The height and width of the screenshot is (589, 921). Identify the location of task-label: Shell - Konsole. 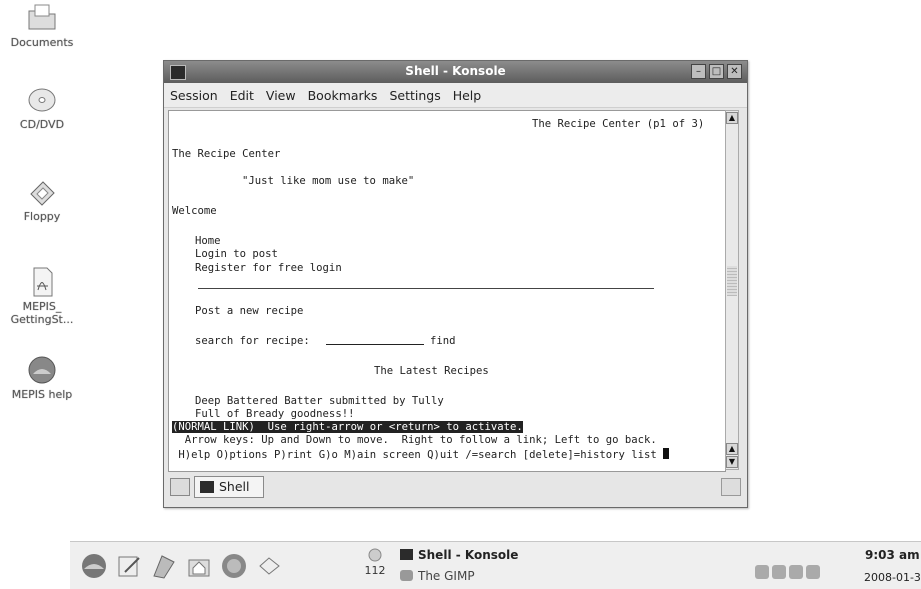
(468, 555).